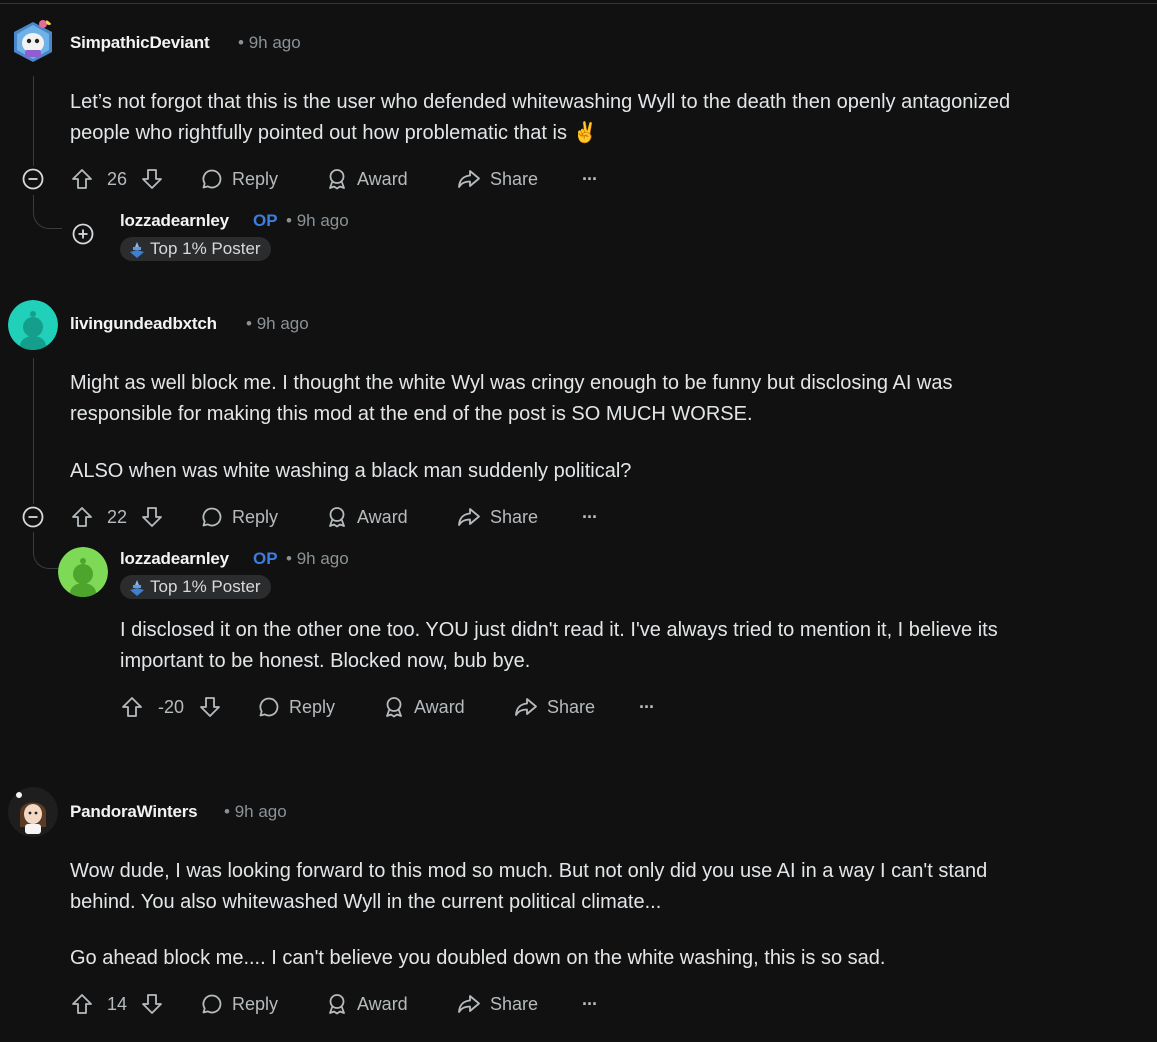 This screenshot has width=1157, height=1042. What do you see at coordinates (140, 43) in the screenshot?
I see `comment-author: SimpathicDeviant` at bounding box center [140, 43].